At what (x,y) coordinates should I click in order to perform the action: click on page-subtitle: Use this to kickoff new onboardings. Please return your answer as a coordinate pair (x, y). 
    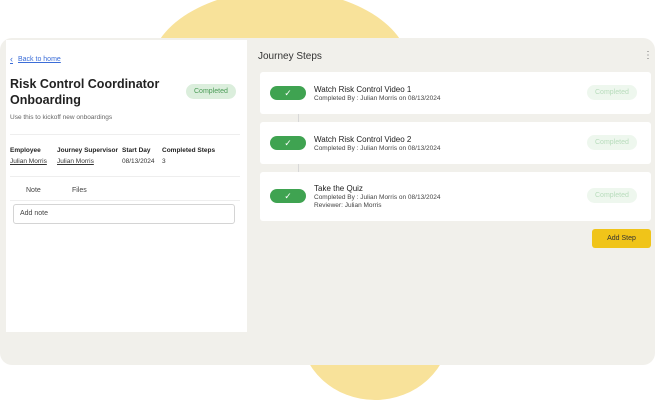
    Looking at the image, I should click on (61, 117).